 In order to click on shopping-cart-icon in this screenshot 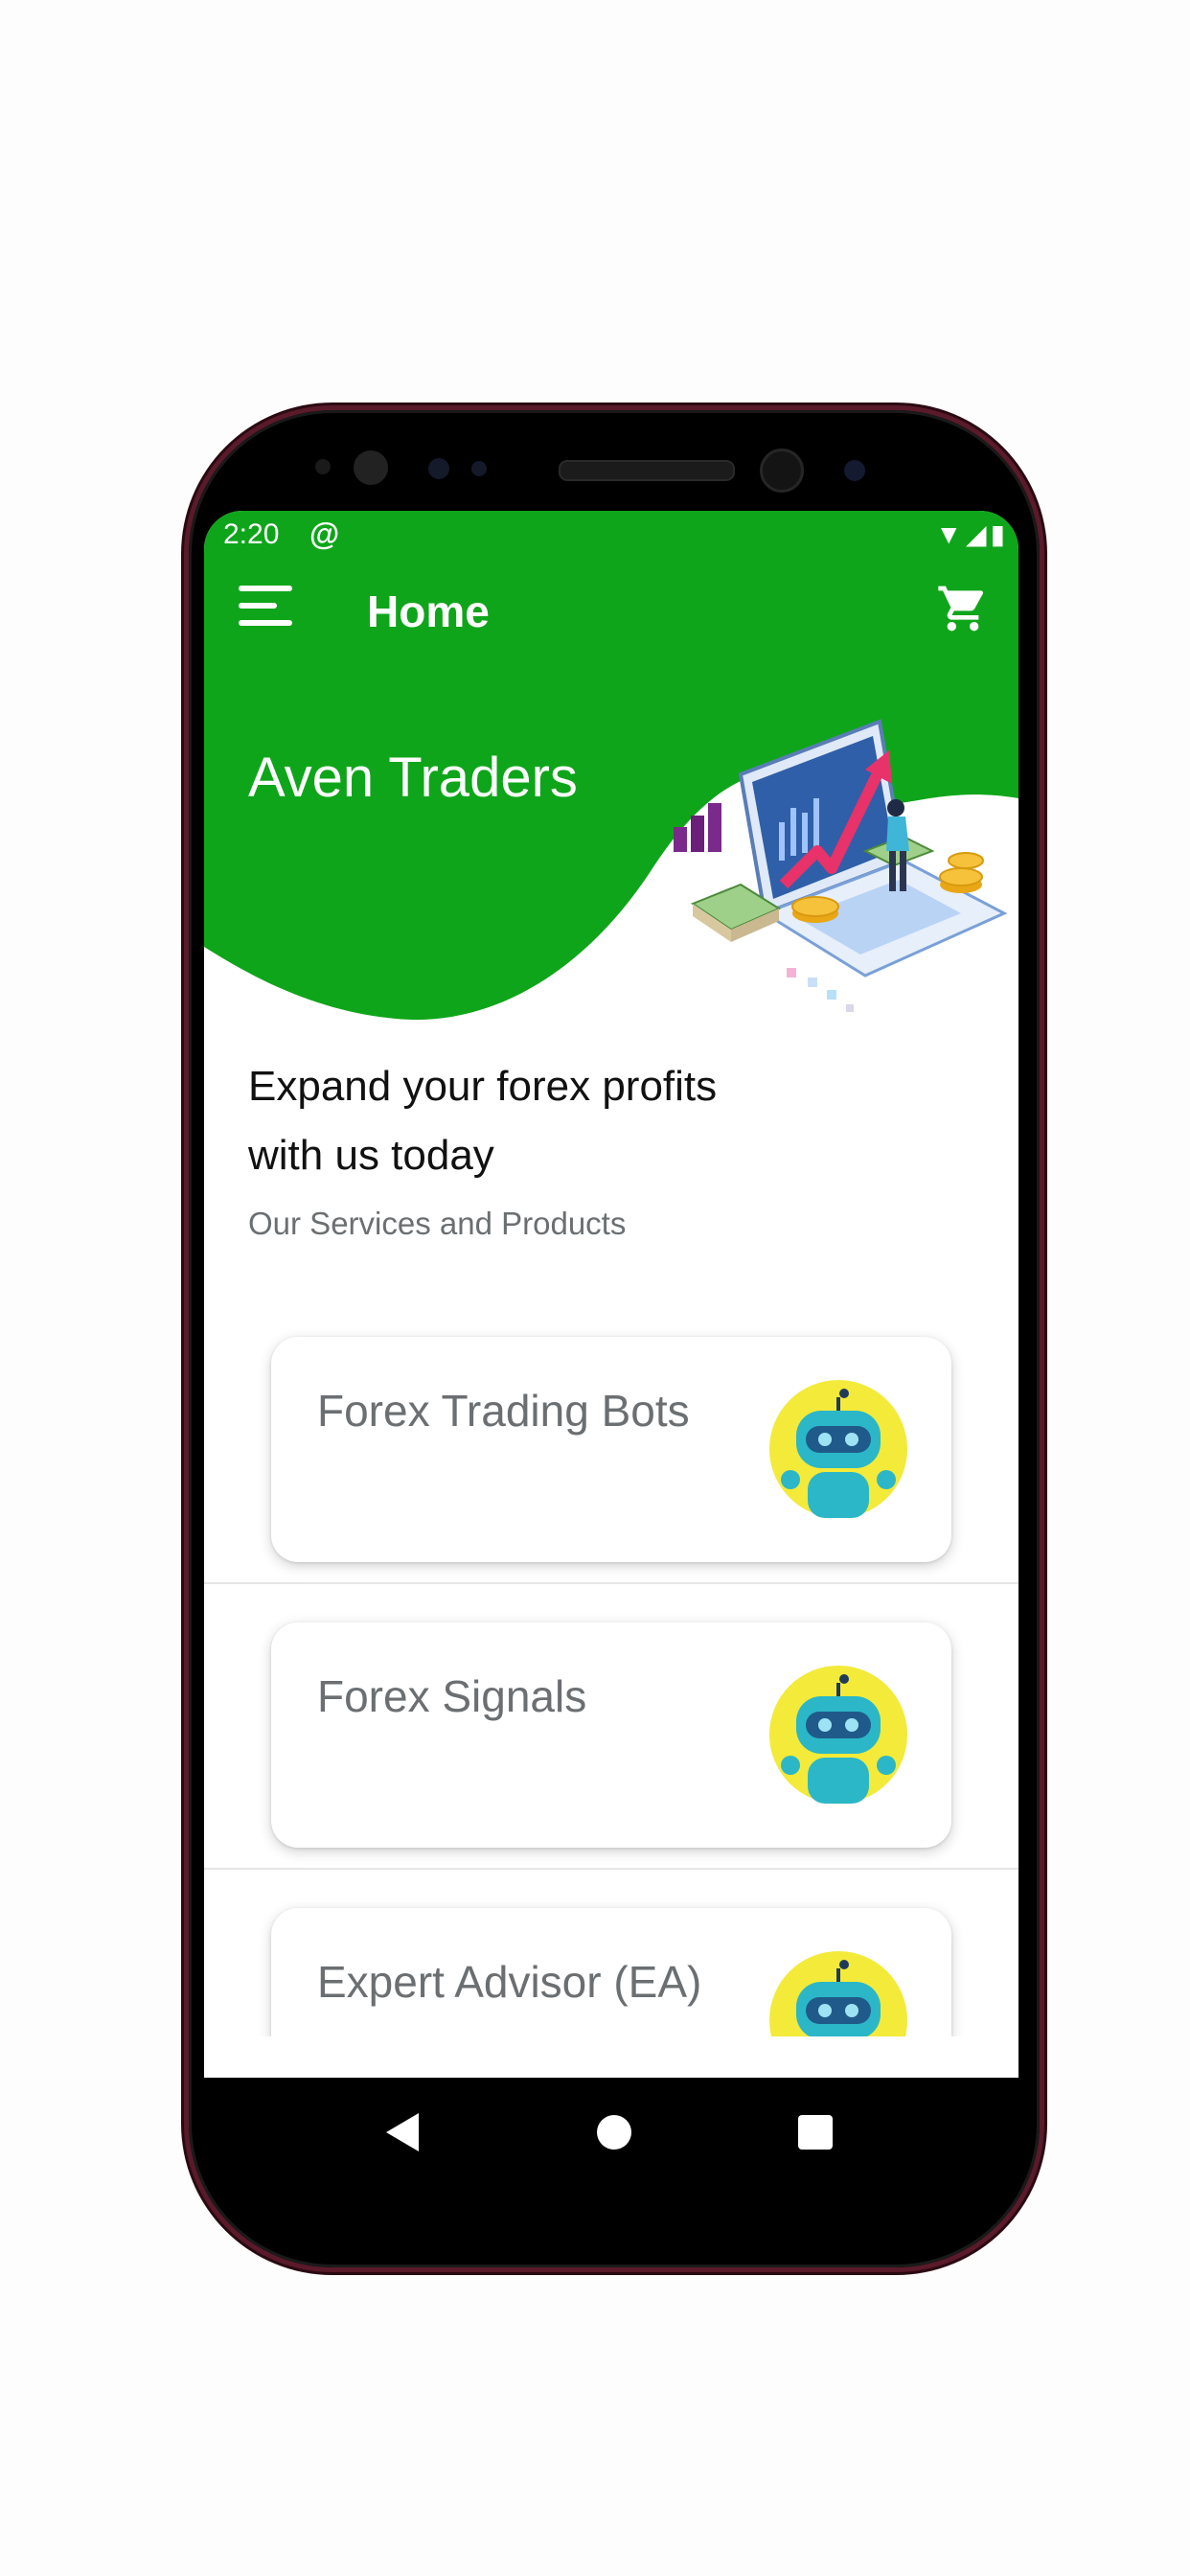, I will do `click(963, 608)`.